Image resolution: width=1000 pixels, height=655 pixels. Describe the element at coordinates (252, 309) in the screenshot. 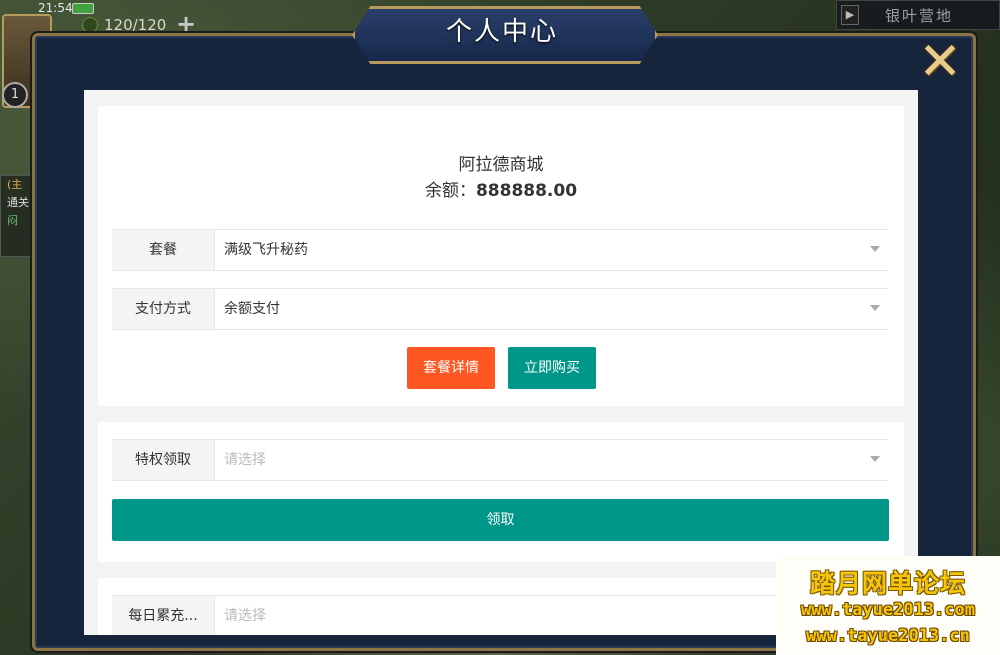

I see `payment-value: 余额支付` at that location.